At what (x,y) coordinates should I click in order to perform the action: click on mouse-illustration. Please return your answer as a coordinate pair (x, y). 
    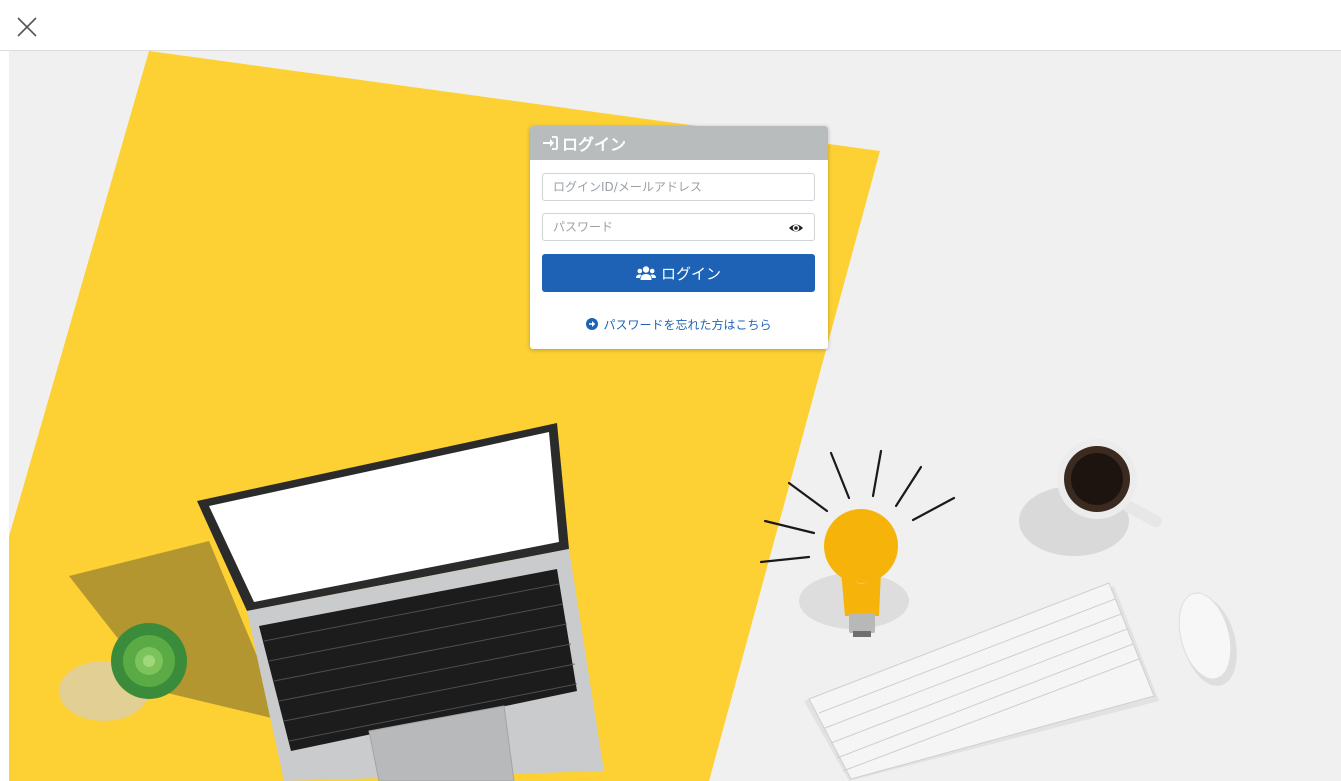
    Looking at the image, I should click on (1207, 639).